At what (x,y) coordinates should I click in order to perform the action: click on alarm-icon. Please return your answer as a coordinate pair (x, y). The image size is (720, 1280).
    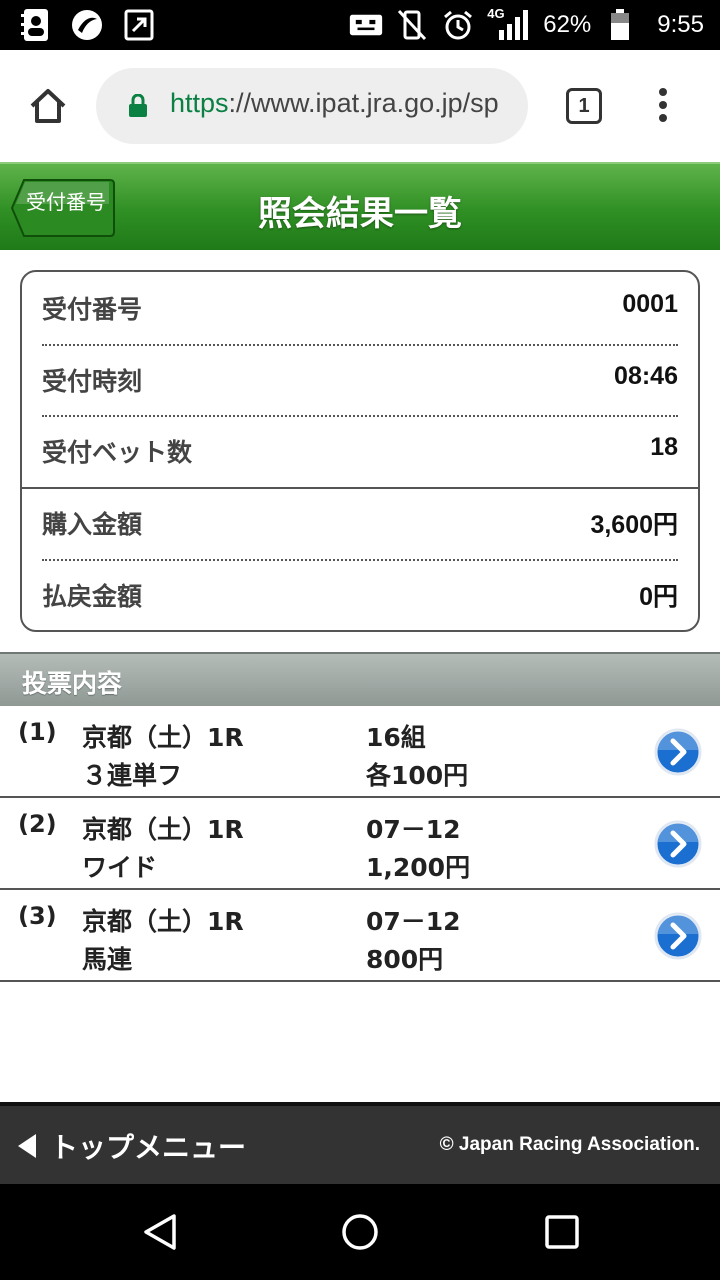
    Looking at the image, I should click on (458, 25).